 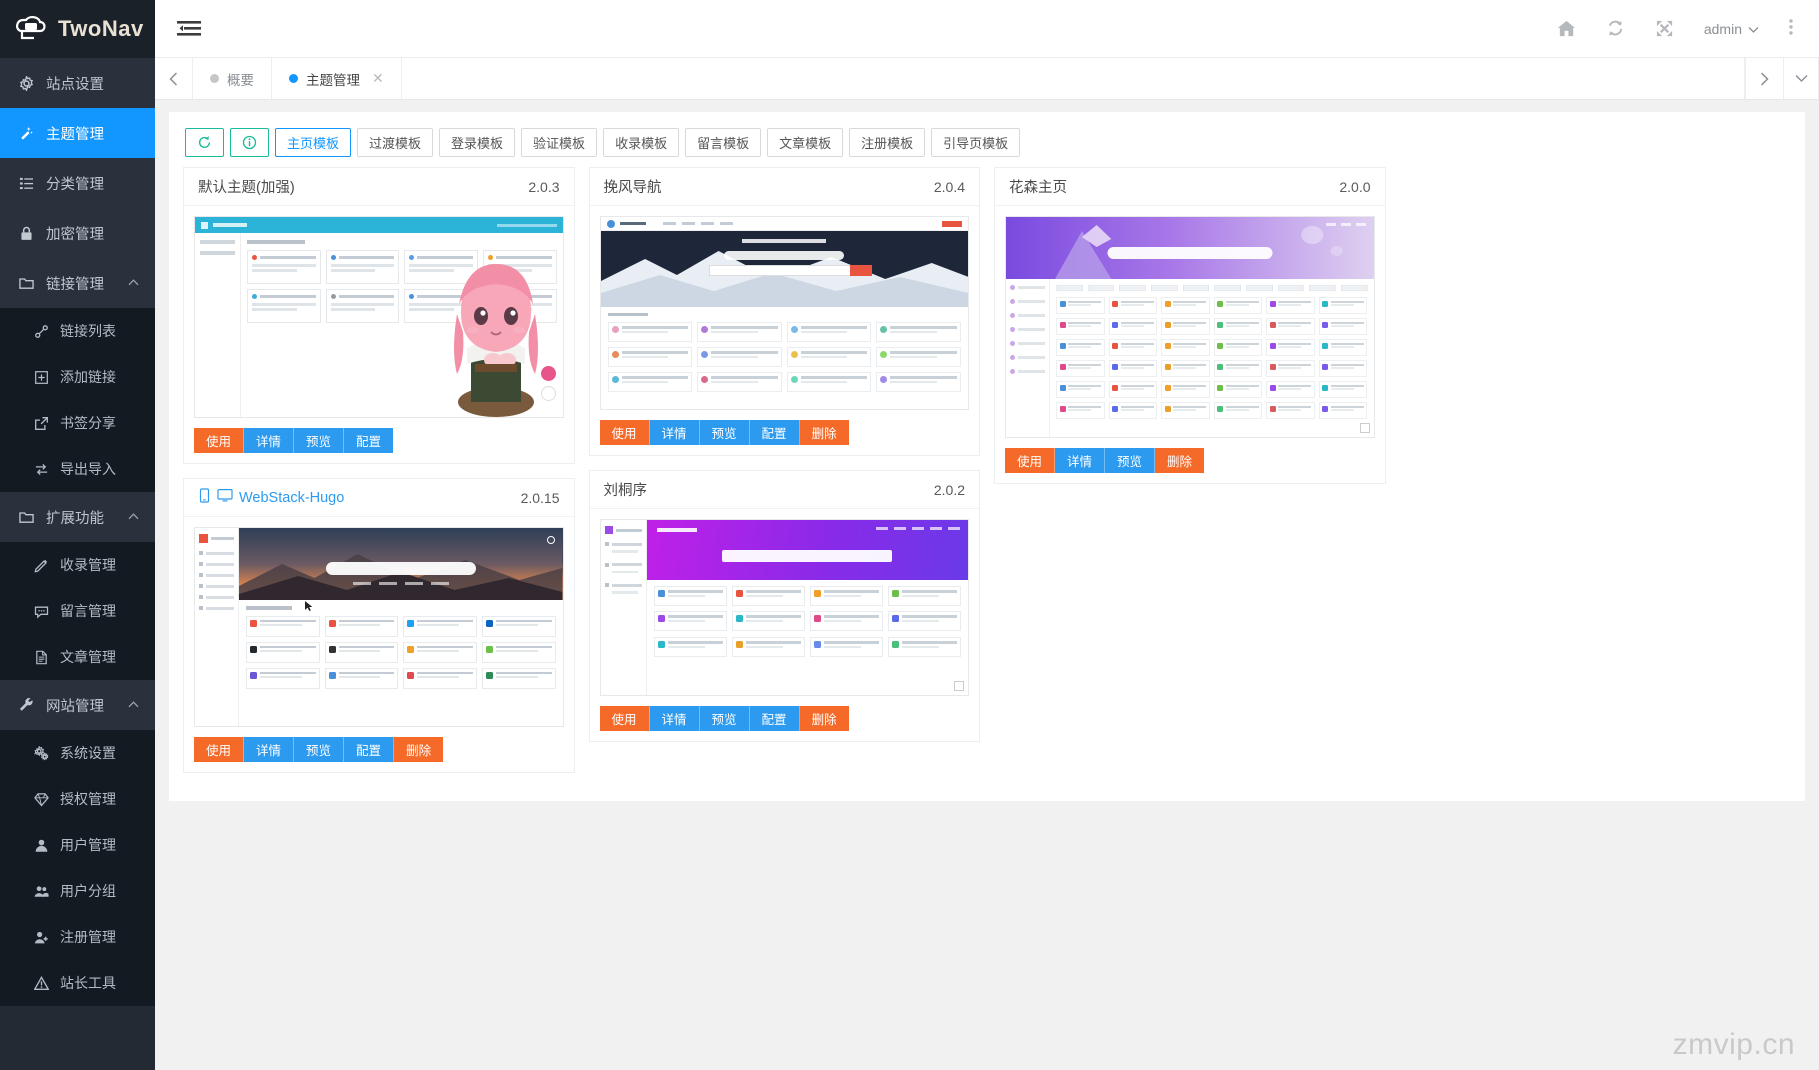 What do you see at coordinates (77, 657) in the screenshot?
I see `sidebar-subitem-5-2: 文章管理` at bounding box center [77, 657].